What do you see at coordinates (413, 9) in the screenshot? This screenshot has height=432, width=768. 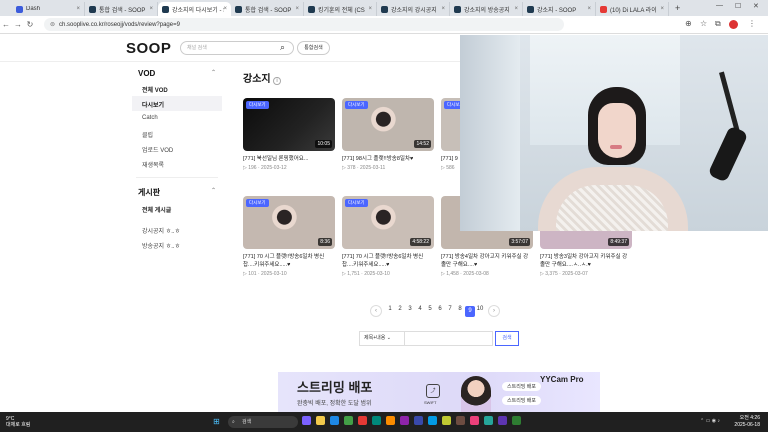 I see `browser-tab: 강소지의 강시공지 ×` at bounding box center [413, 9].